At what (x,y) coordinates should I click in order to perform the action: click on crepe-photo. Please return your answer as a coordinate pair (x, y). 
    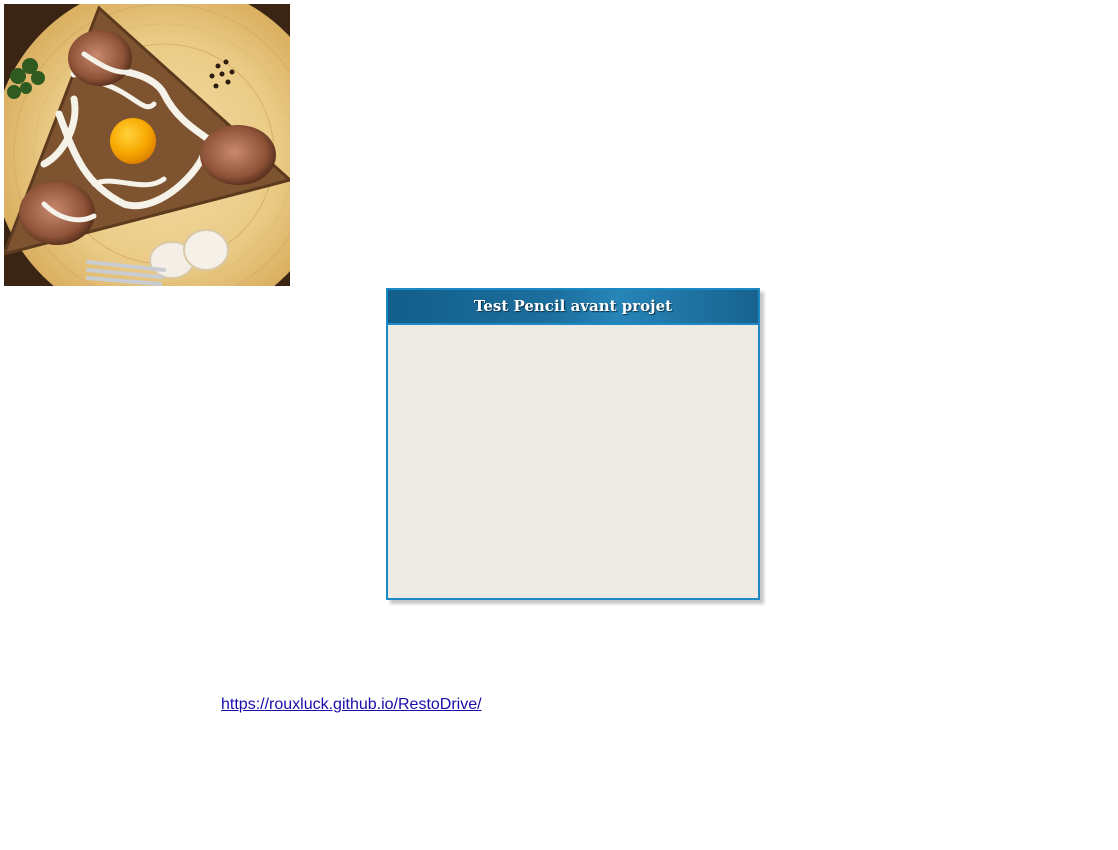
    Looking at the image, I should click on (147, 145).